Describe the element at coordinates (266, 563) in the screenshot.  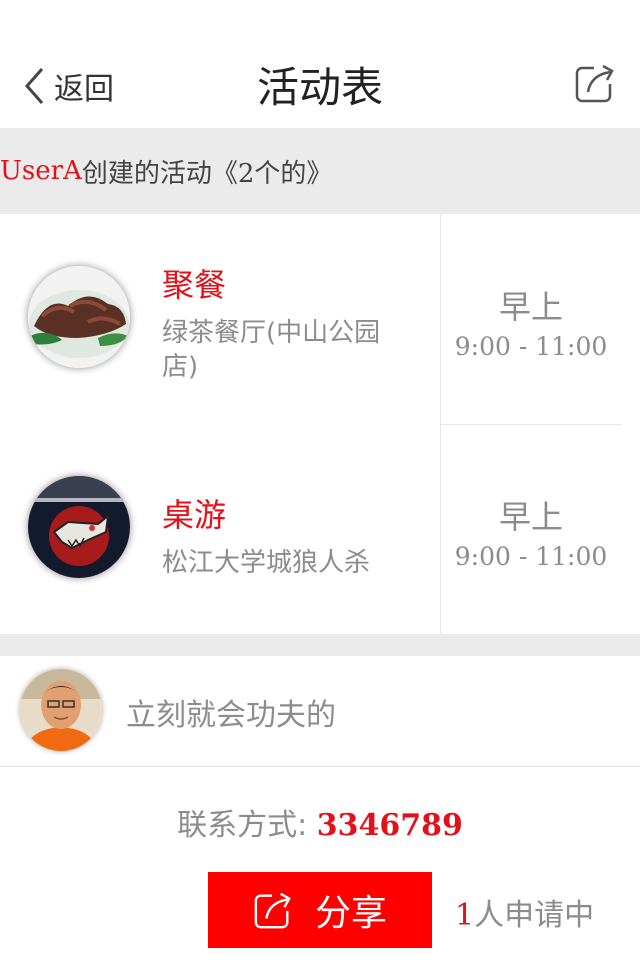
I see `activity-location: 松江大学城狼人杀` at that location.